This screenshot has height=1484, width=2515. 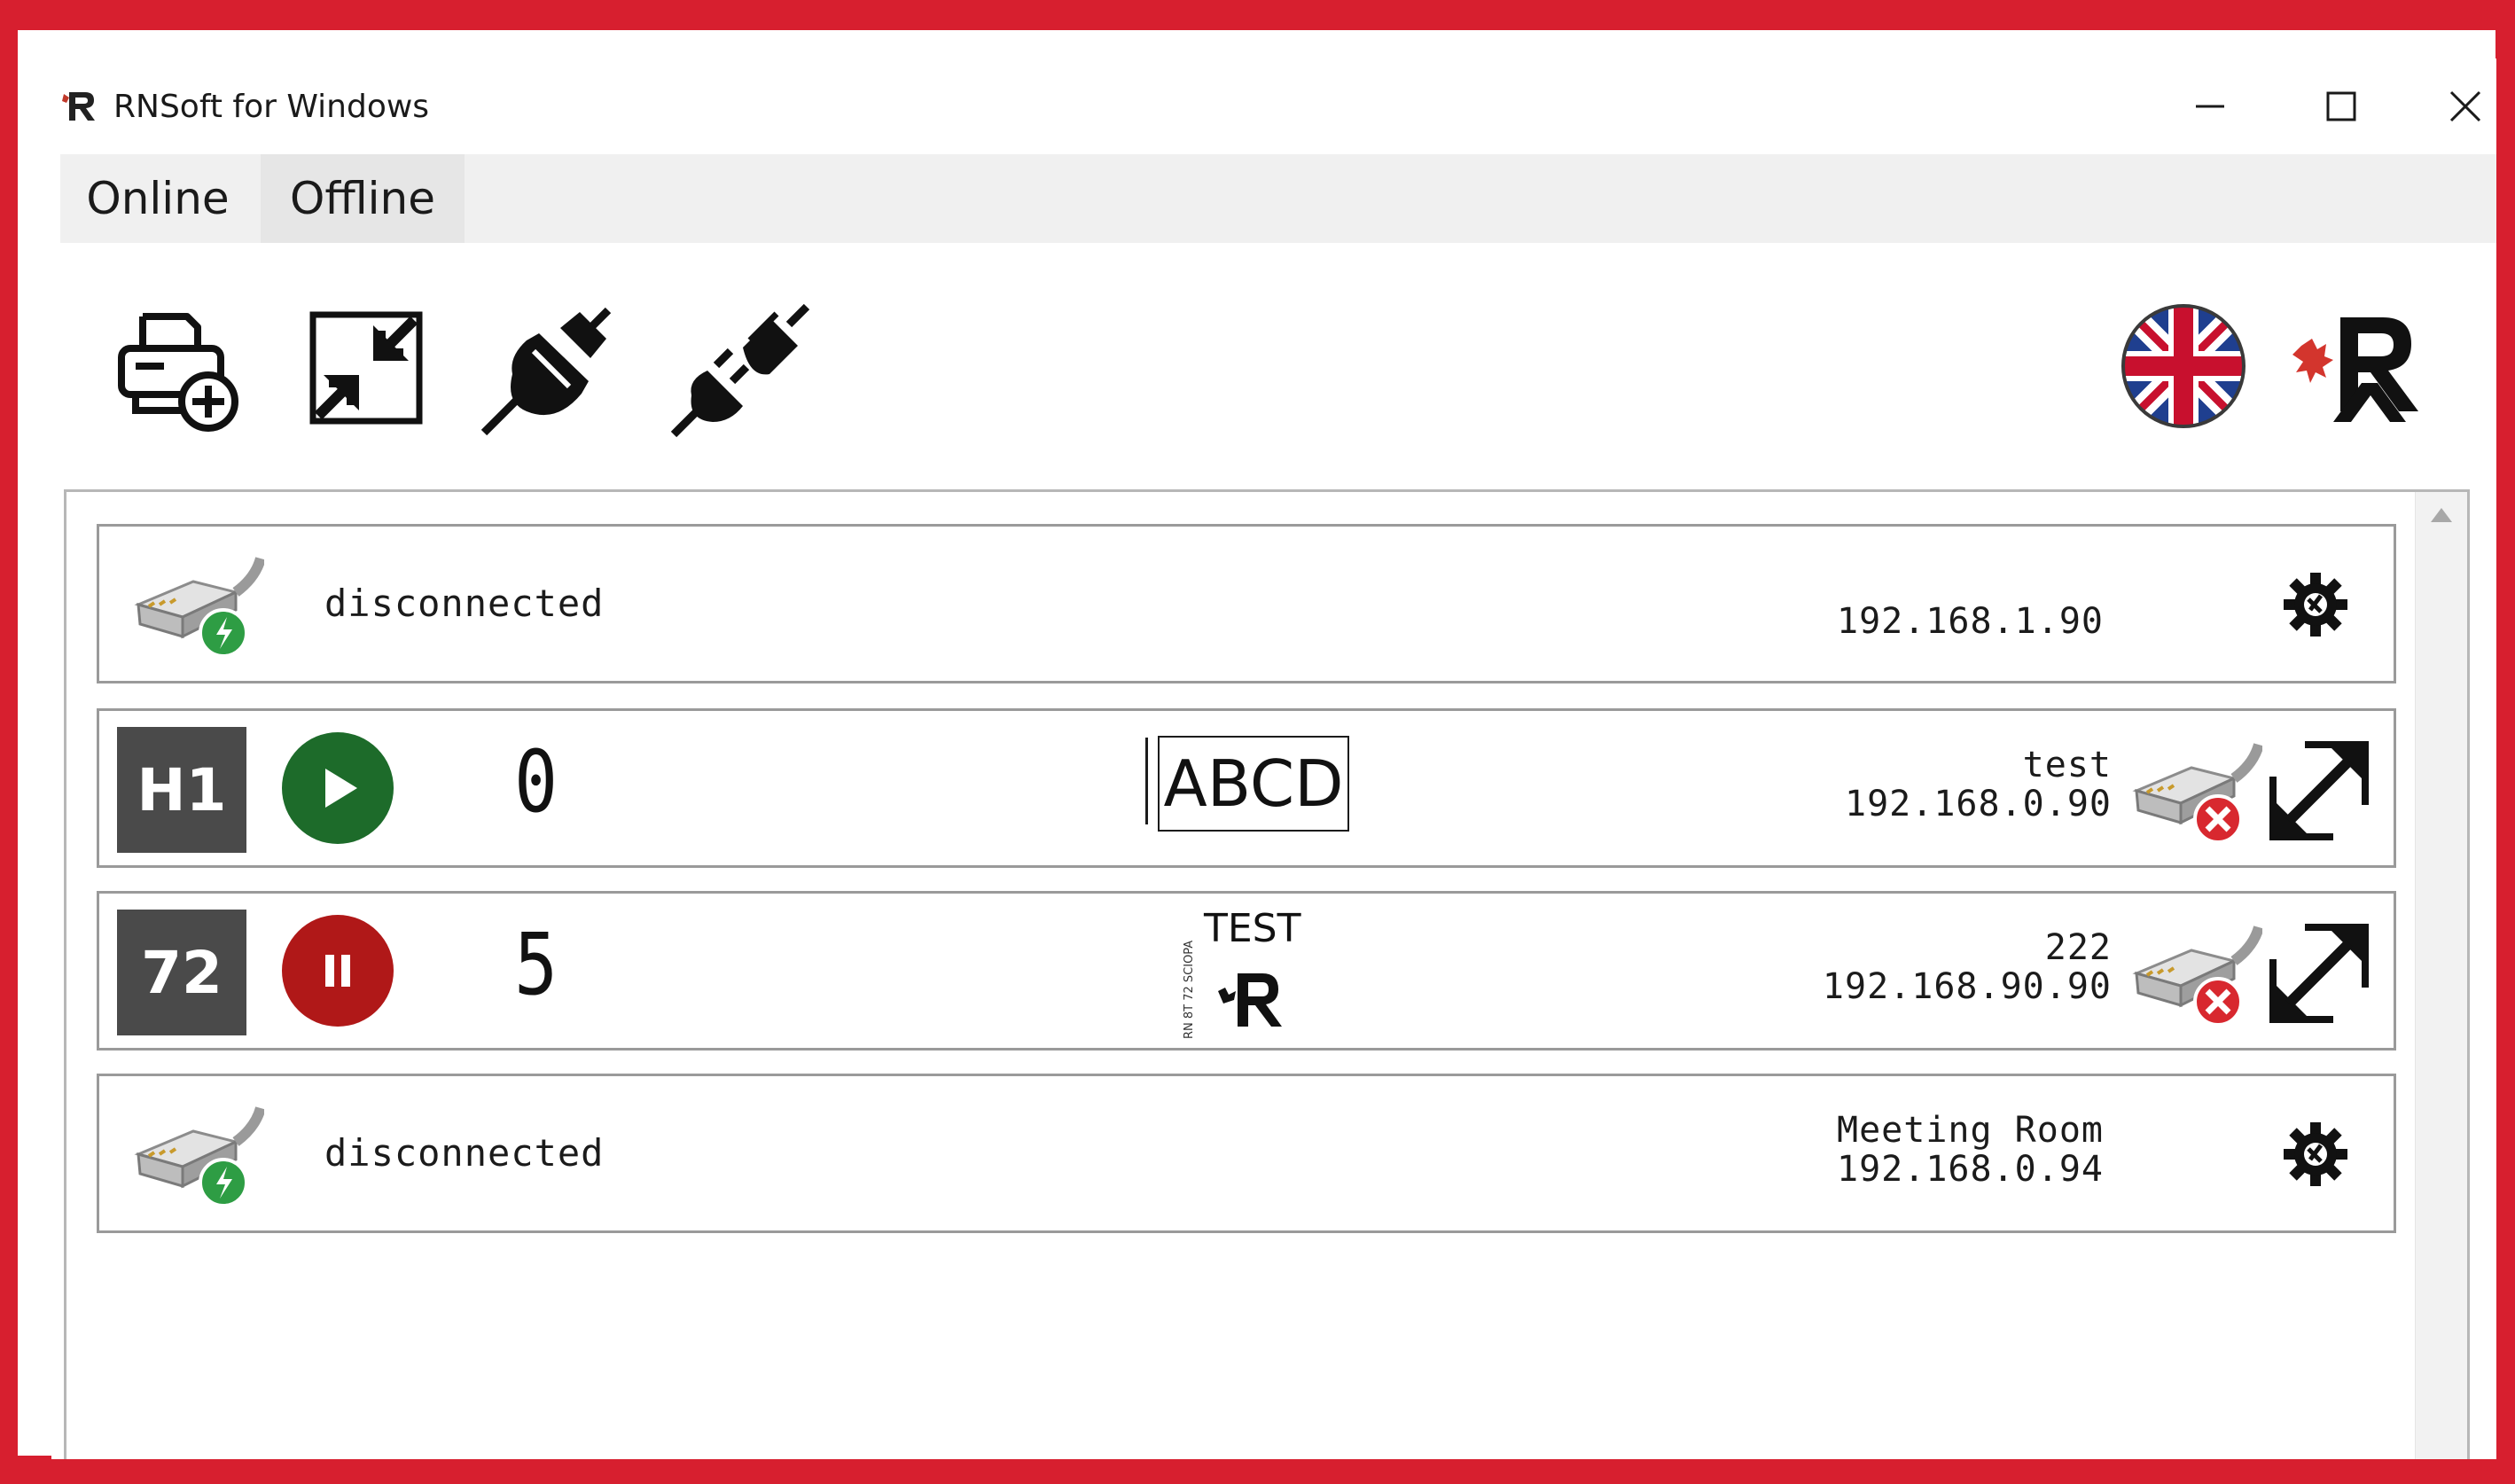 I want to click on preview-cursor, so click(x=1146, y=781).